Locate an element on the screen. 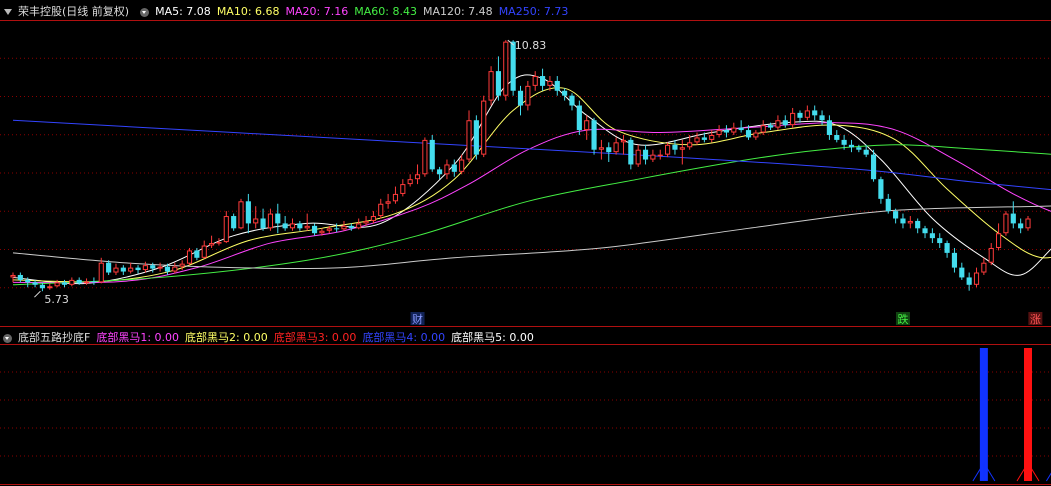 Image resolution: width=1051 pixels, height=486 pixels. indicator-settings-icon is located at coordinates (7, 338).